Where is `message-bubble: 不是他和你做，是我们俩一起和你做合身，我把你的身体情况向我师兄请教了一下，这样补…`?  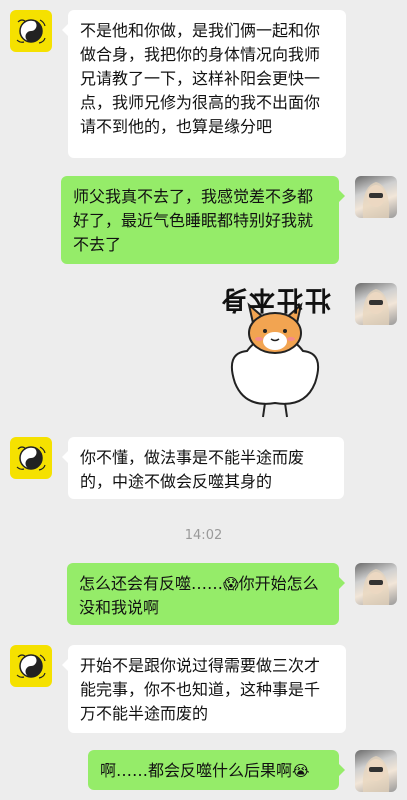
message-bubble: 不是他和你做，是我们俩一起和你做合身，我把你的身体情况向我师兄请教了一下，这样补… is located at coordinates (204, 84).